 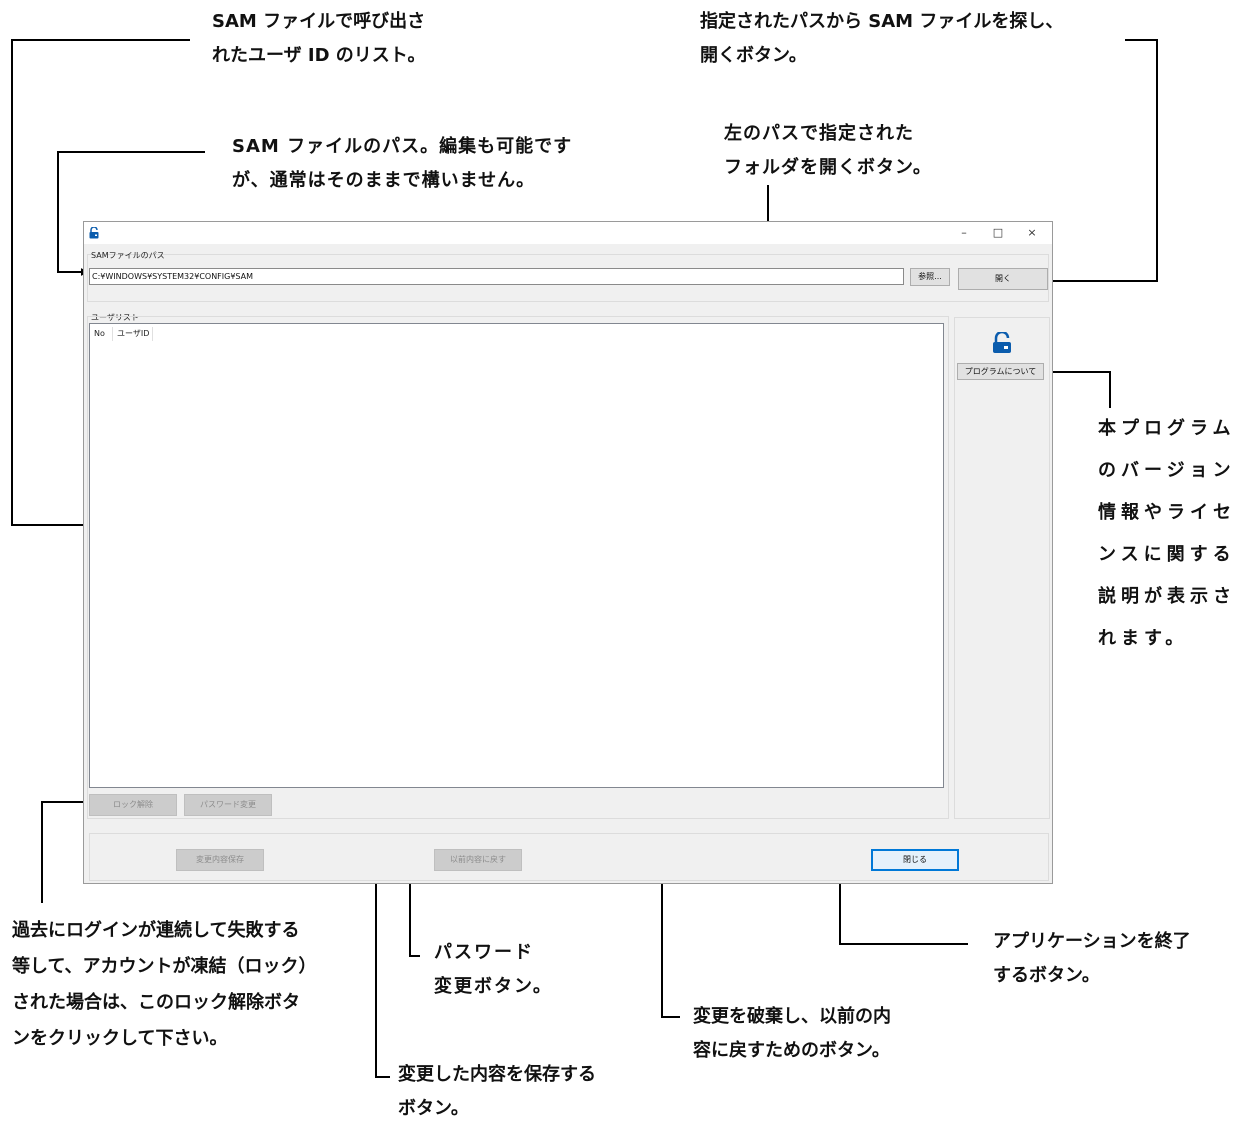 I want to click on annotation-browse-button: 左のパスで指定された フォルダを開くボタン。, so click(x=828, y=150).